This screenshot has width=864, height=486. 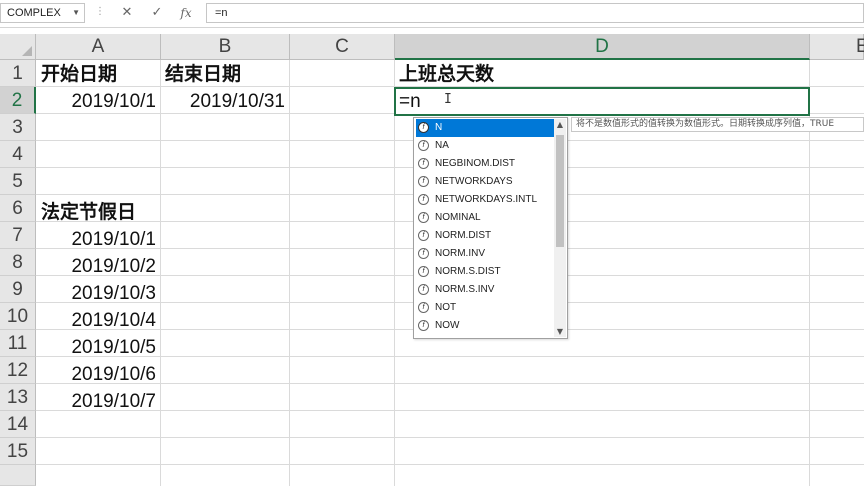 What do you see at coordinates (18, 100) in the screenshot?
I see `row-header-2: 2` at bounding box center [18, 100].